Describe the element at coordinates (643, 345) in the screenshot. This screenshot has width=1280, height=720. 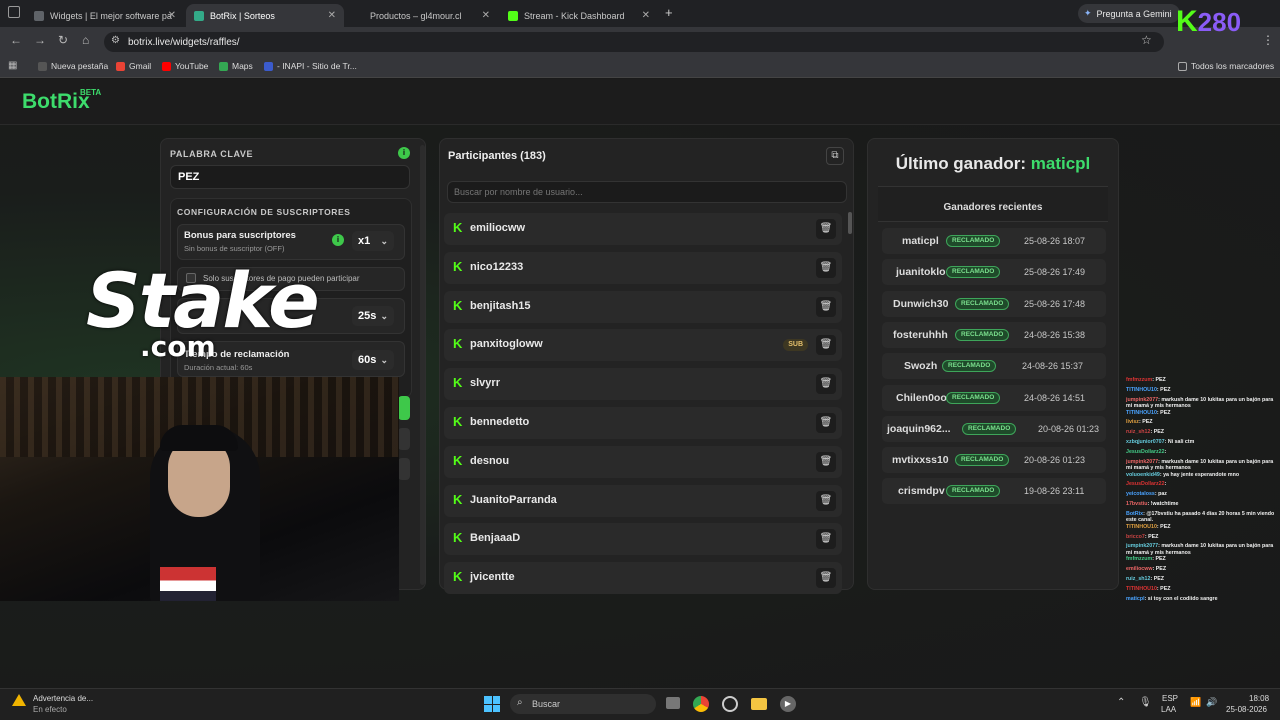
I see `participant-row: Kpanxitogloww SUB 🗑` at that location.